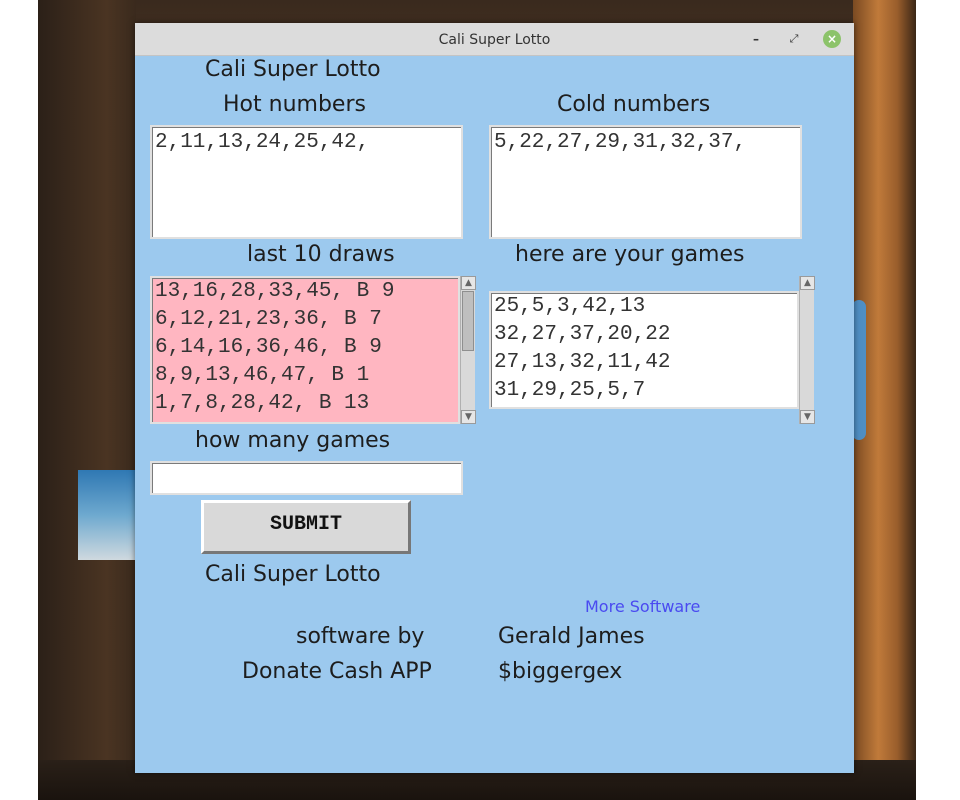 This screenshot has width=960, height=800. Describe the element at coordinates (275, 291) in the screenshot. I see `draw-line: 13,16,28,33,45, B 9` at that location.